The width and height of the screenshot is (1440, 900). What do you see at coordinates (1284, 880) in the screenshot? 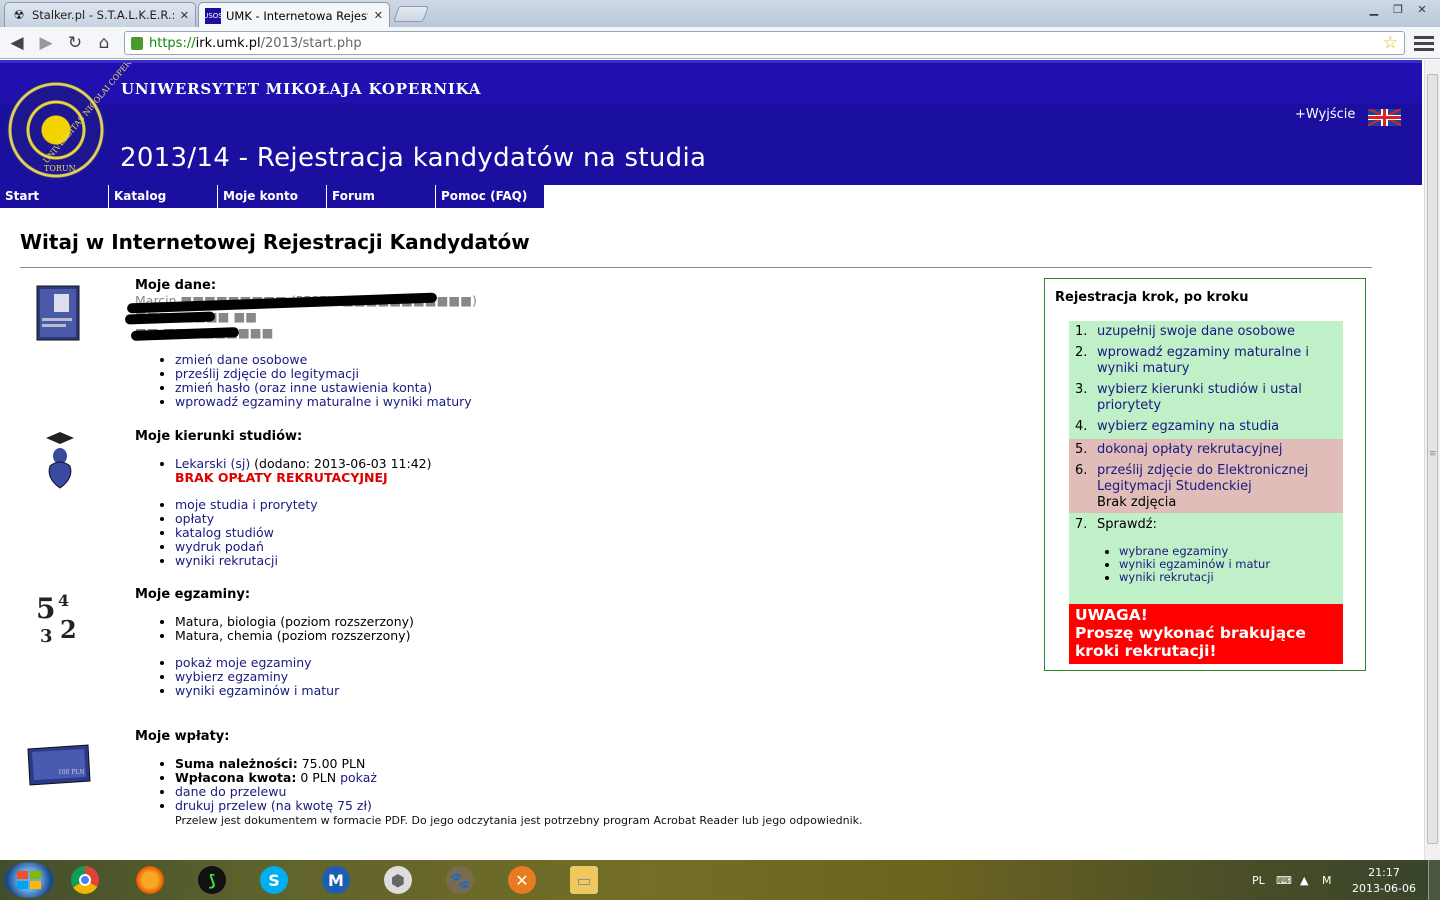
I see `keyboard-icon: ⌨` at bounding box center [1284, 880].